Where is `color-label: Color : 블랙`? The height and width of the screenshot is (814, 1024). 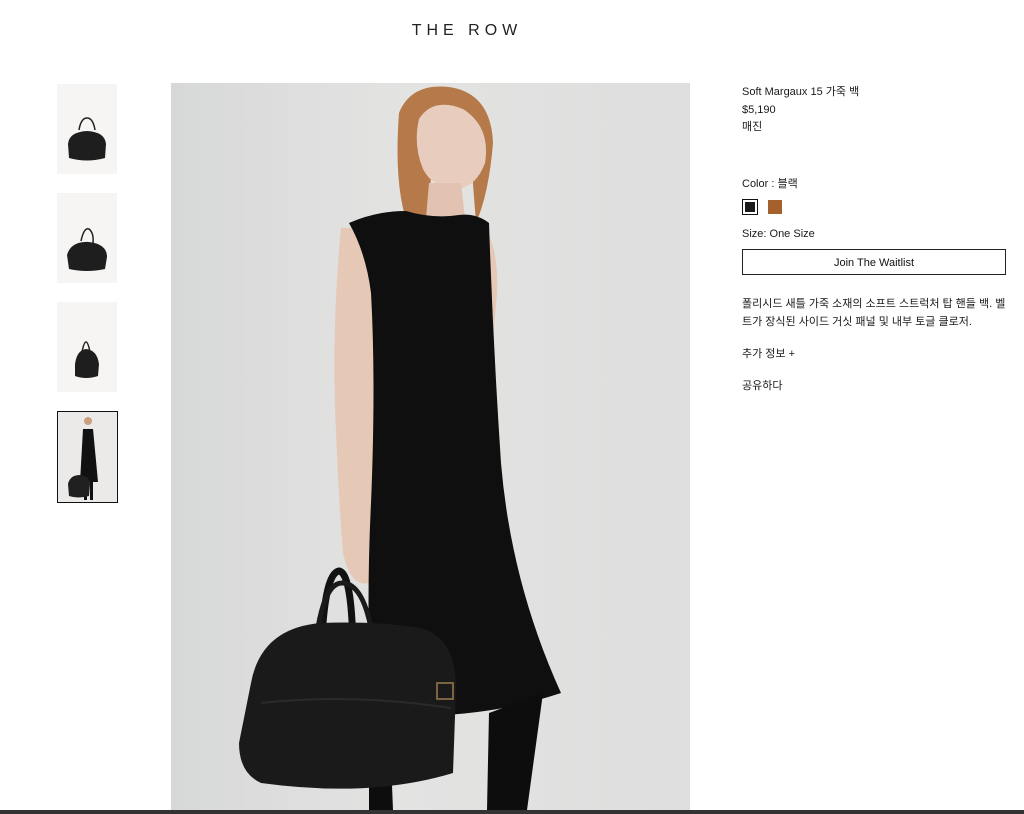
color-label: Color : 블랙 is located at coordinates (770, 184).